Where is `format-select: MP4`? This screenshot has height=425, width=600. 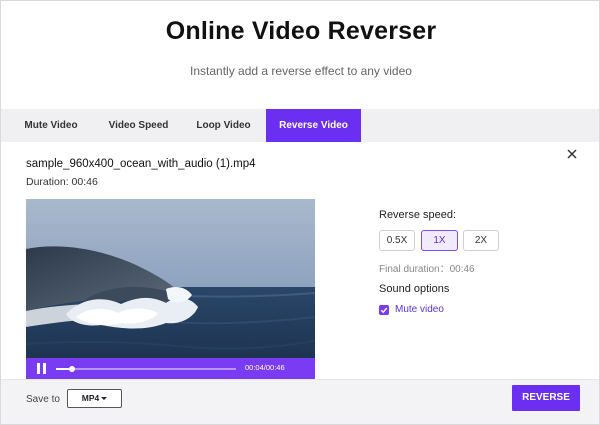 format-select: MP4 is located at coordinates (94, 398).